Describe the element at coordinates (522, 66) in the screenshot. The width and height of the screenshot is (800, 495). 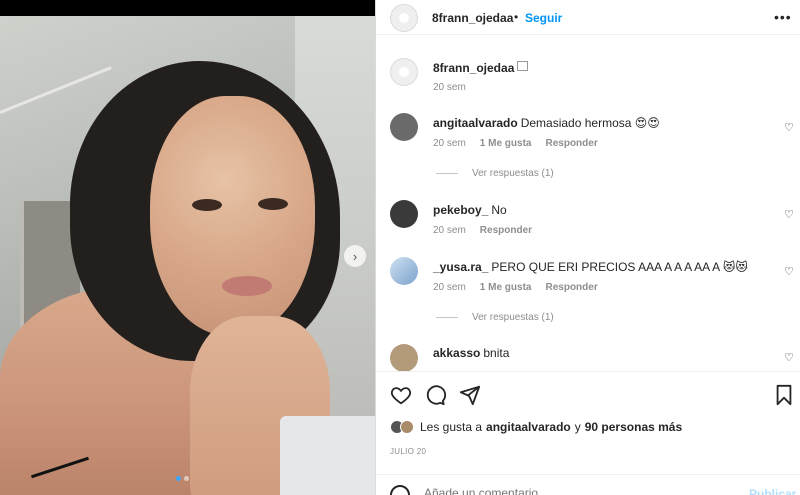
I see `caption-placeholder-glyph` at that location.